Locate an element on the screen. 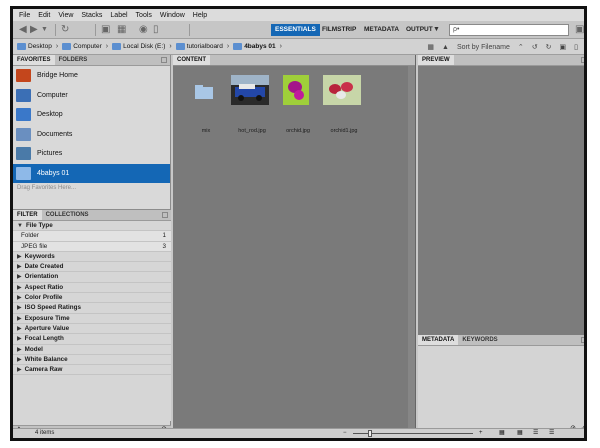 The width and height of the screenshot is (600, 448). filter-keywords: ▶ Keywords is located at coordinates (92, 257).